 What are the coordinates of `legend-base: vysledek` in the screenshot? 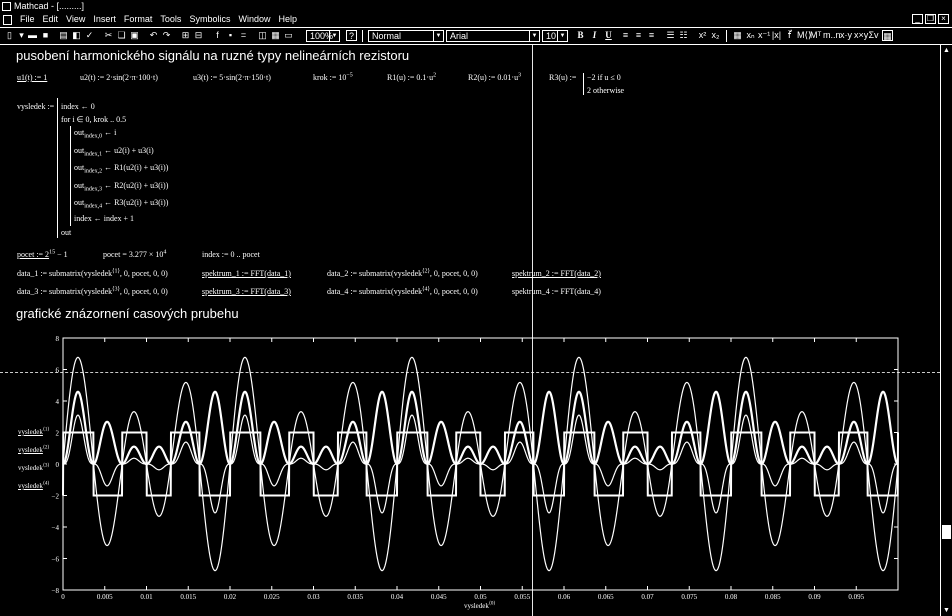 It's located at (30, 432).